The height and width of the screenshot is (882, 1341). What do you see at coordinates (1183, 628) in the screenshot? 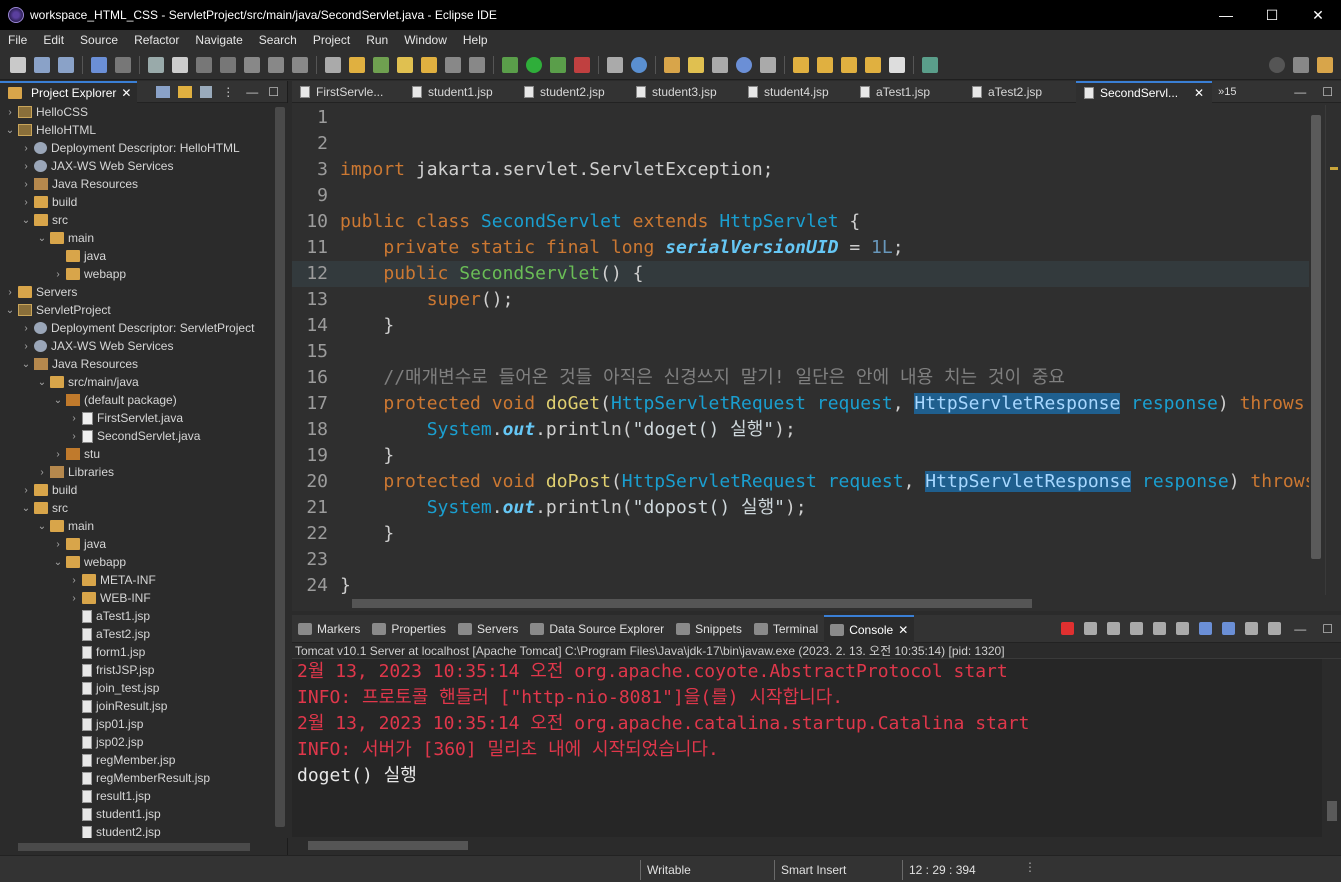
I see `show-on-stdout-icon` at bounding box center [1183, 628].